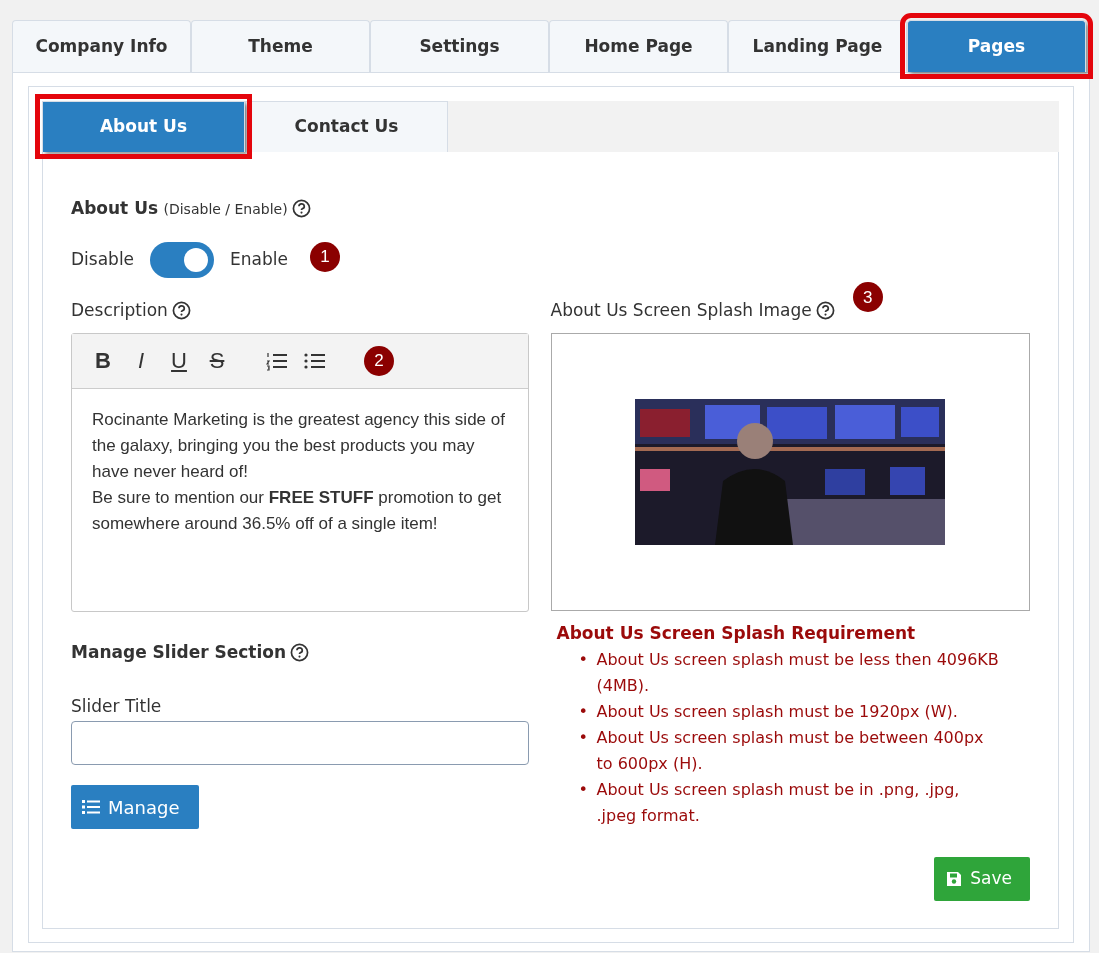  What do you see at coordinates (182, 259) in the screenshot?
I see `toggle-switch` at bounding box center [182, 259].